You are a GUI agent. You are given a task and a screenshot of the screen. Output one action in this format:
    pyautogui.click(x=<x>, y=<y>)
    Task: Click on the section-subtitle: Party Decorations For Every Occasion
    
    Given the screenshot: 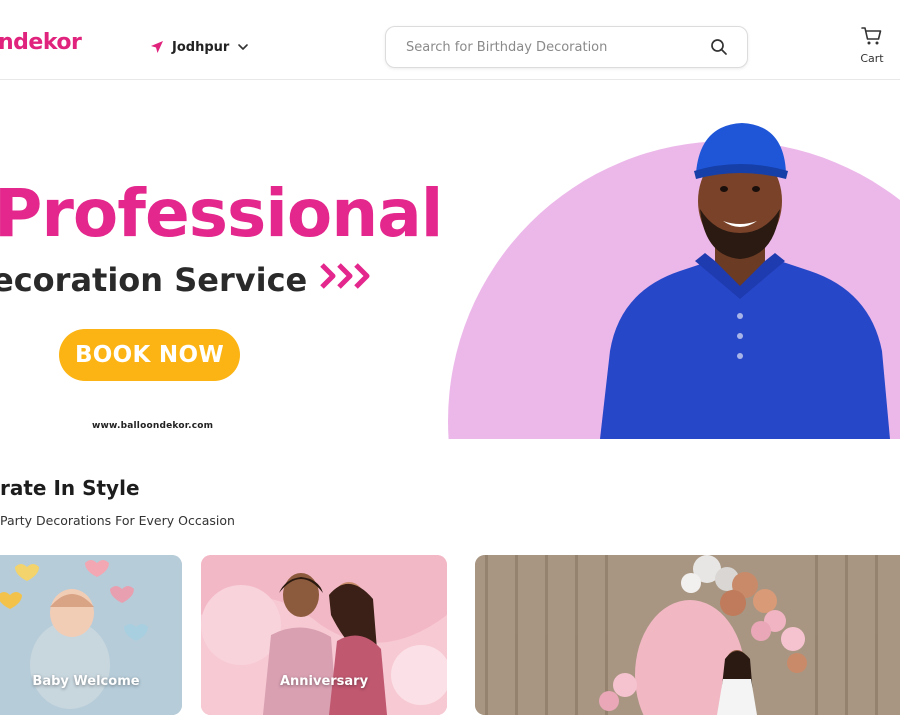 What is the action you would take?
    pyautogui.click(x=117, y=520)
    